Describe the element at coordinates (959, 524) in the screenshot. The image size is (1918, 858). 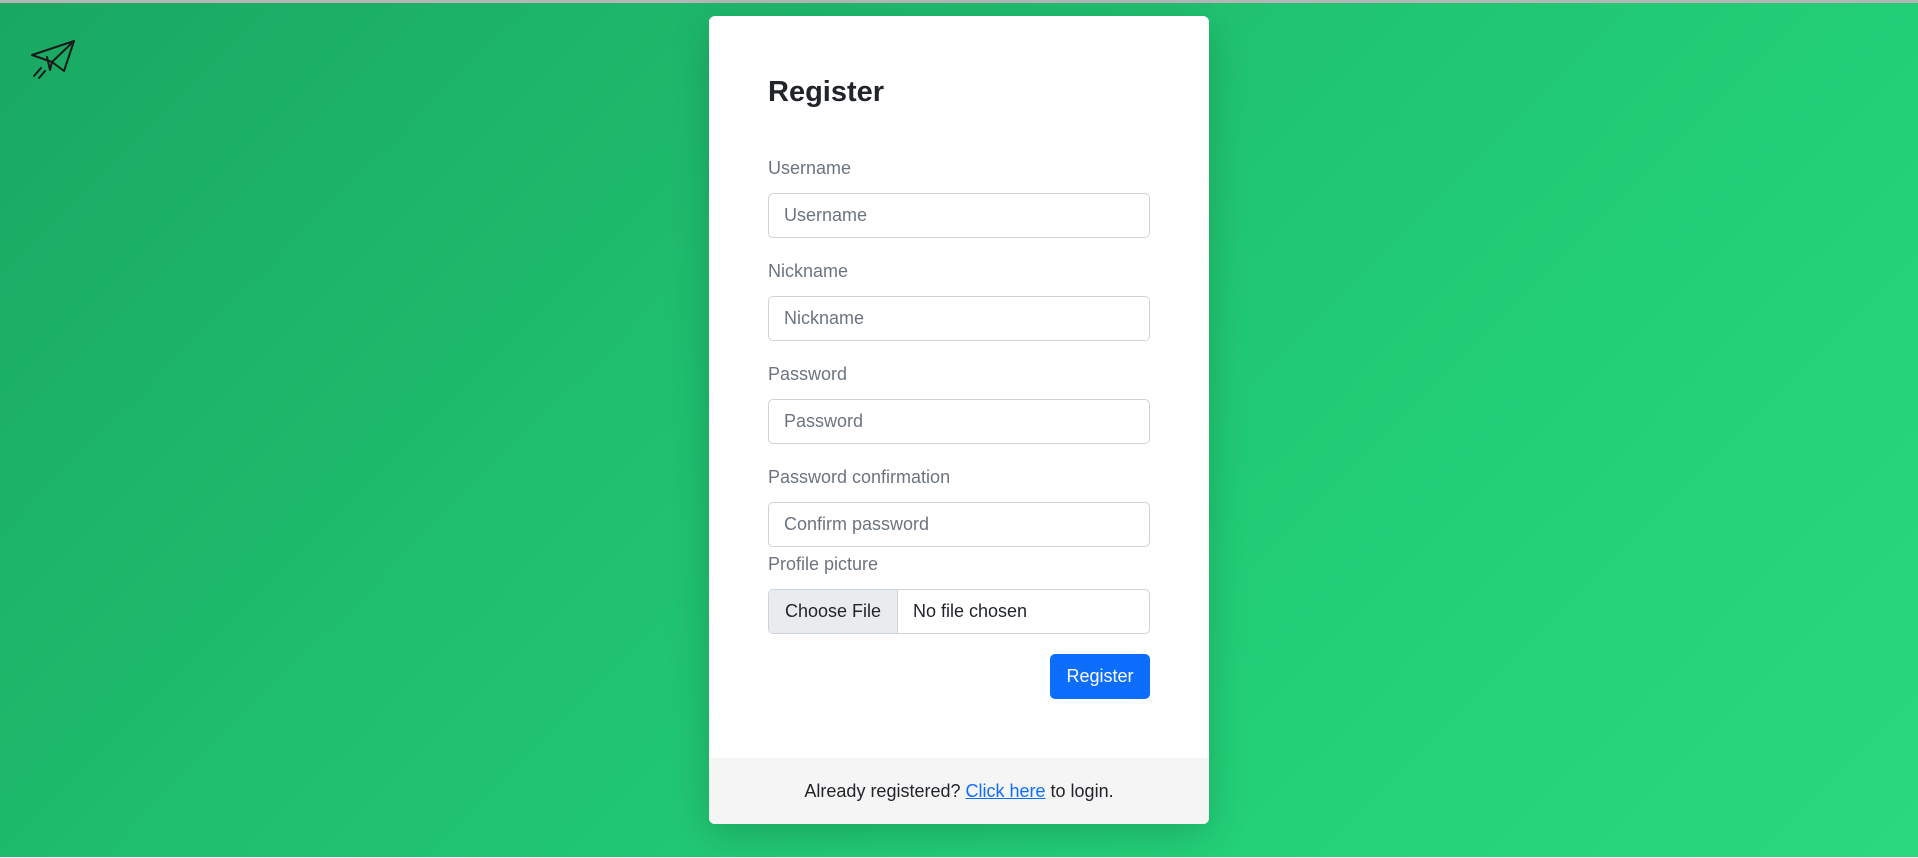
I see `password-confirmation-input` at that location.